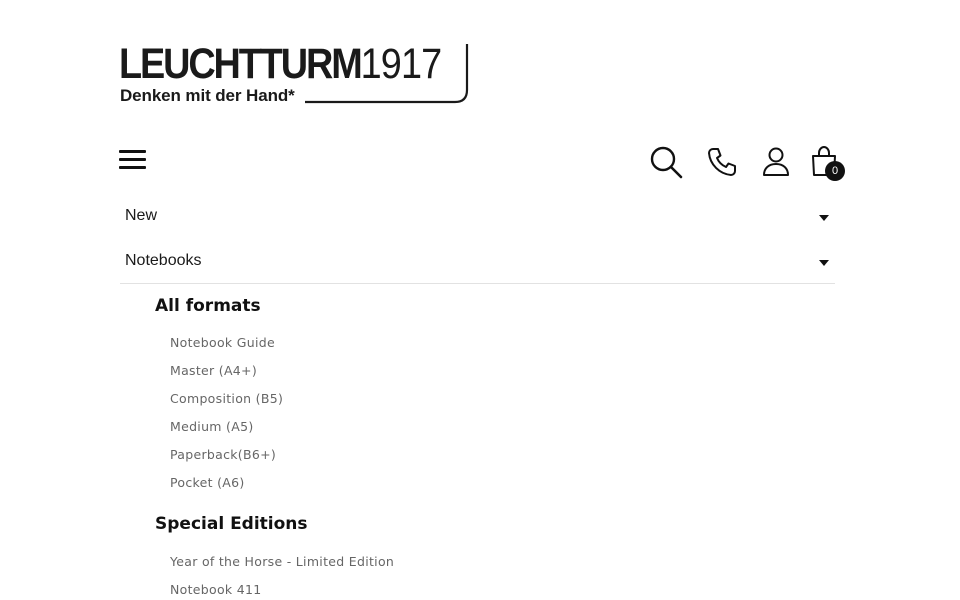 This screenshot has width=960, height=600. Describe the element at coordinates (213, 370) in the screenshot. I see `submenu-link-master: Master (A4+)` at that location.